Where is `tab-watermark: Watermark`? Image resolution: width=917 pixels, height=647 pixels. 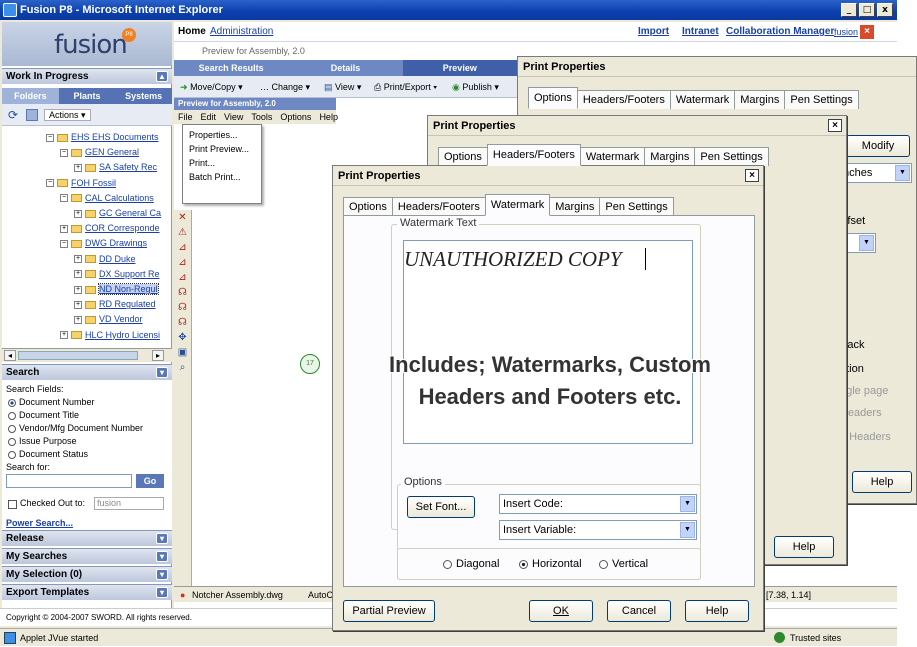
tab-watermark: Watermark is located at coordinates (517, 205).